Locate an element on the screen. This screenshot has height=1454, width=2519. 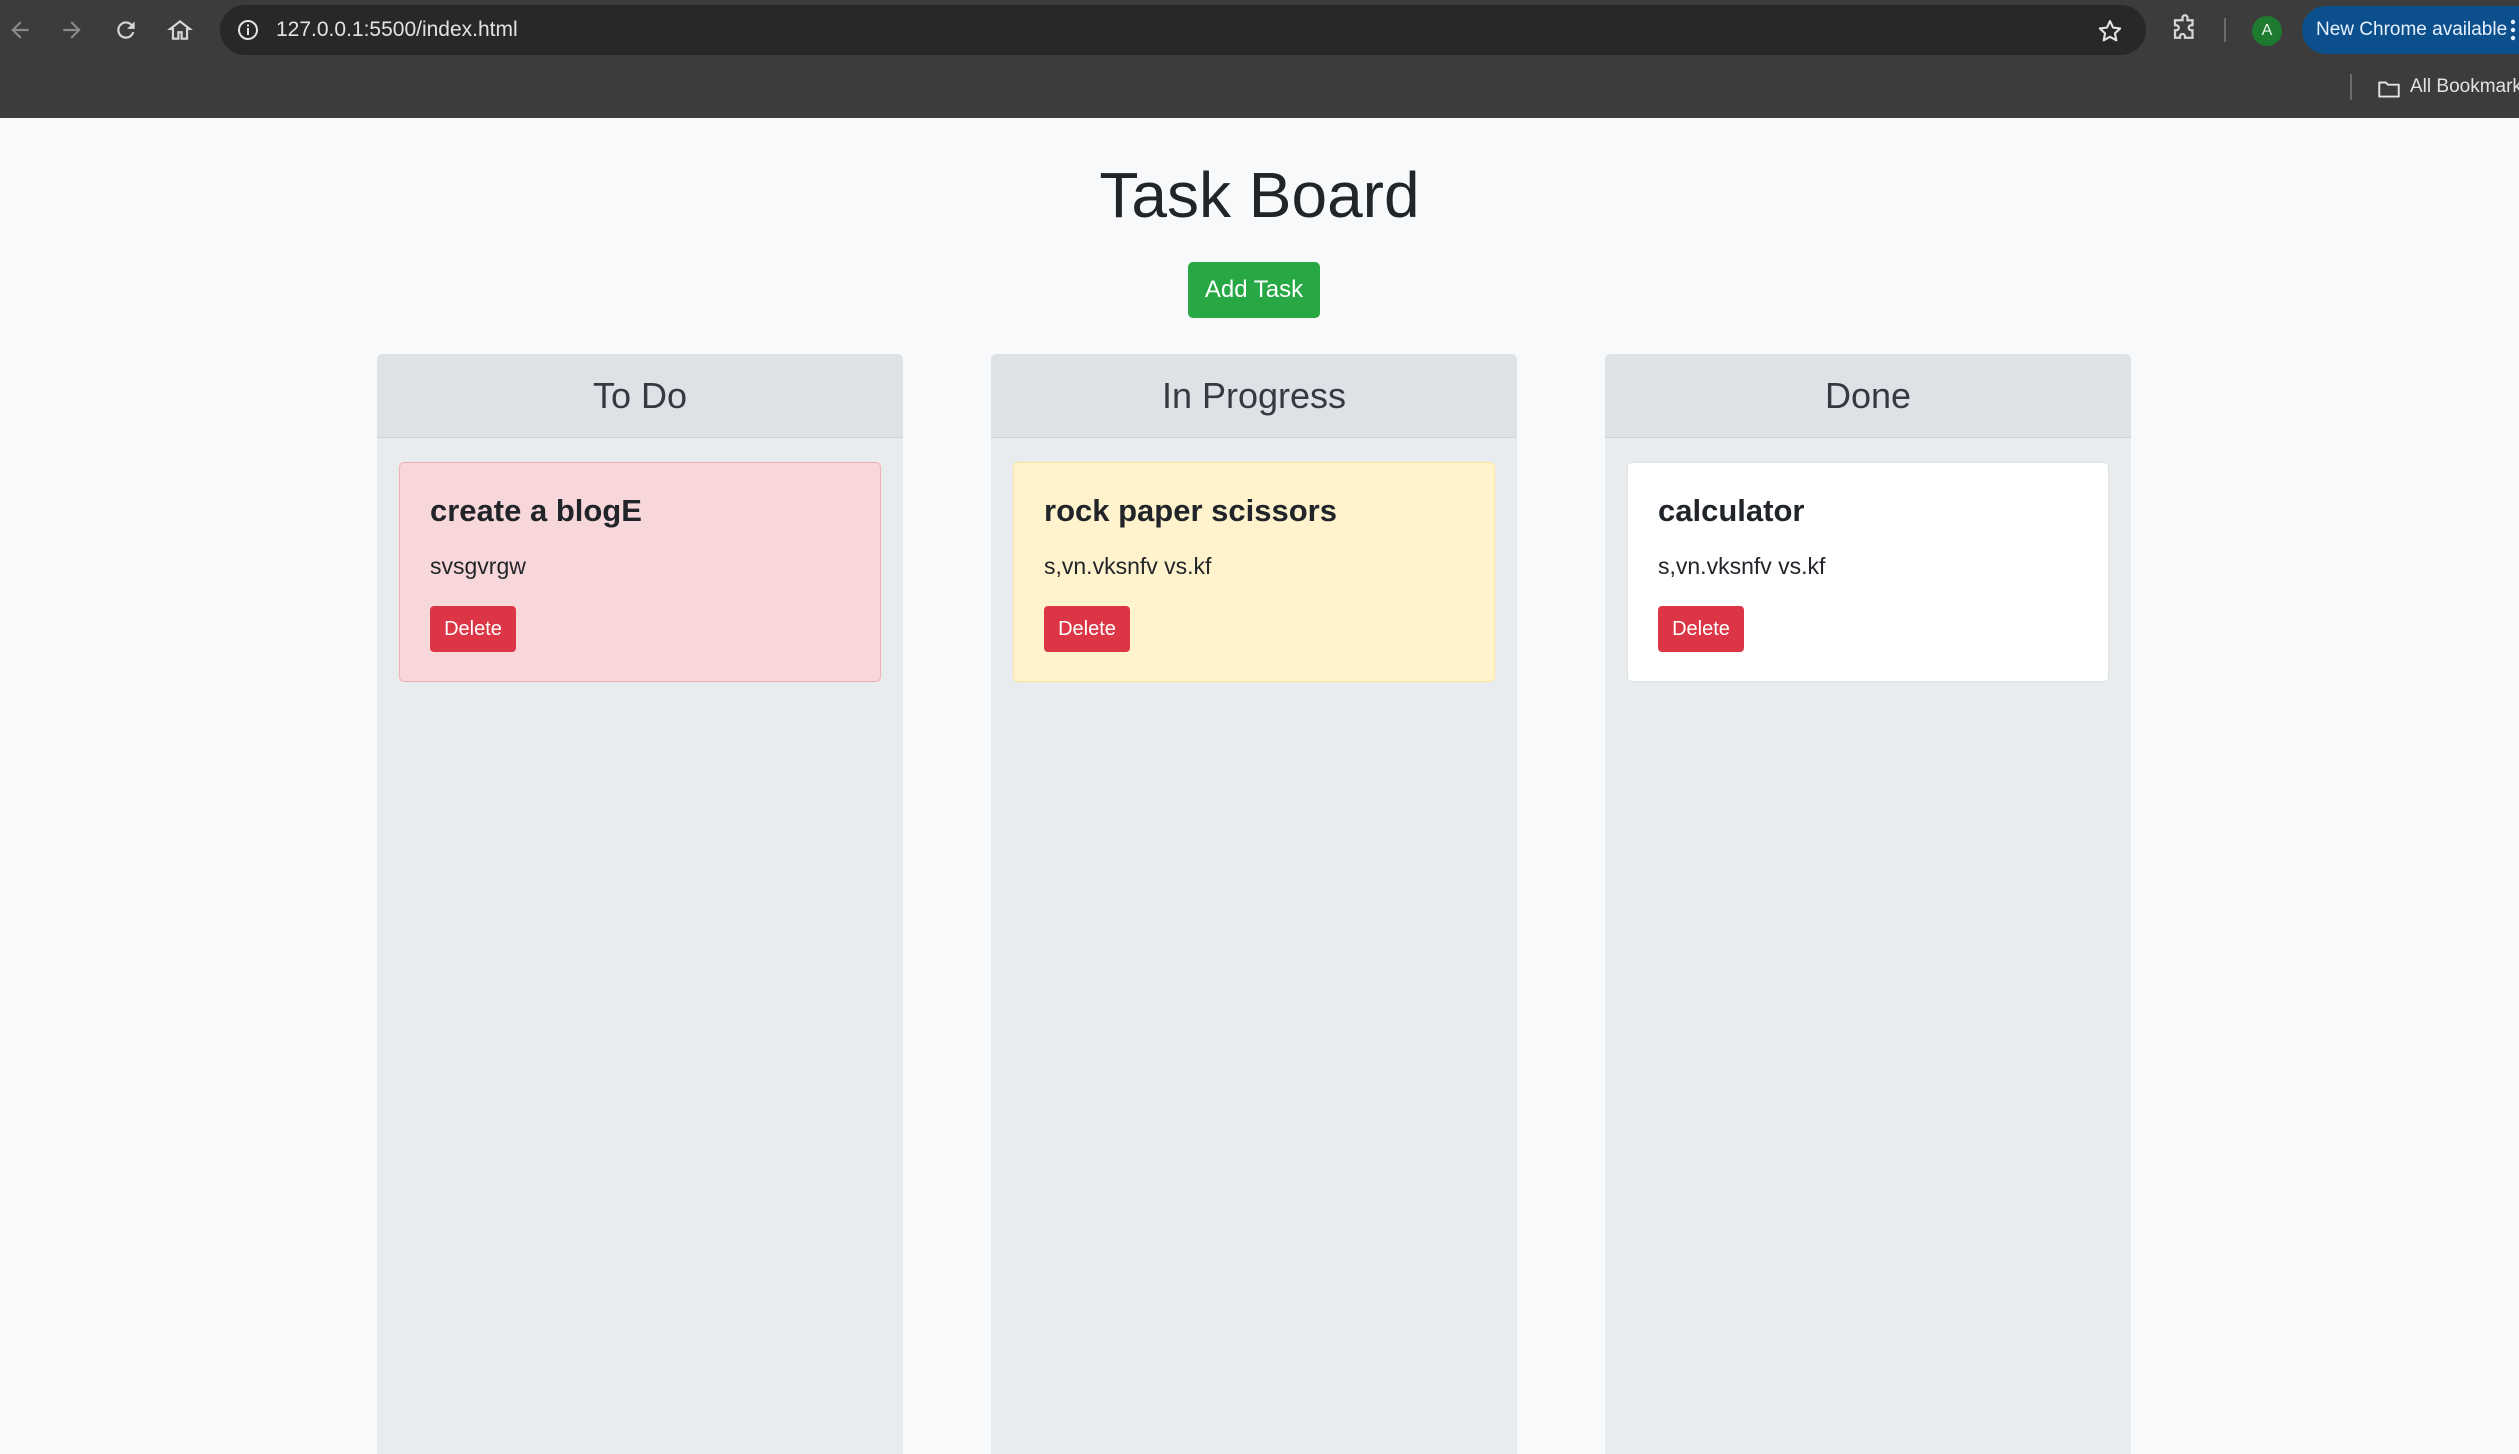
site-info-icon is located at coordinates (248, 30).